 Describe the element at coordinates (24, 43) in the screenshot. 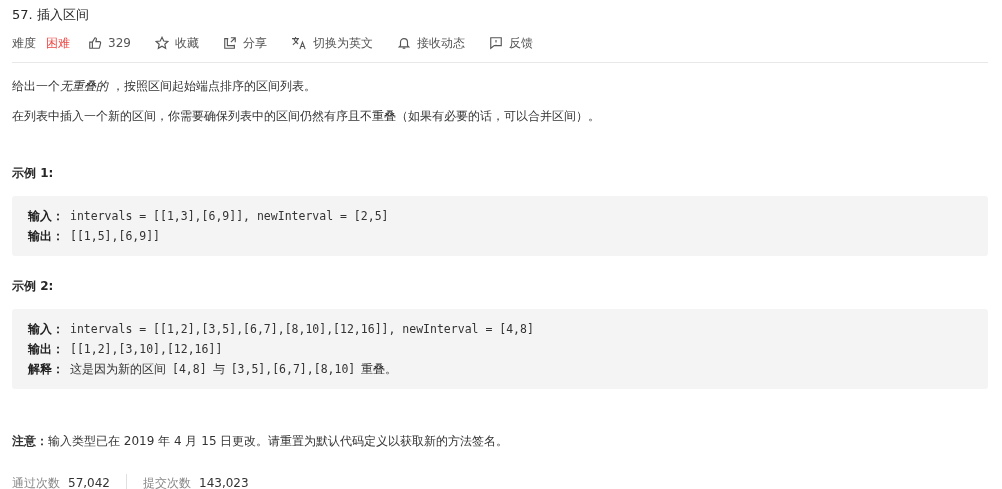

I see `difficulty-label: 难度` at that location.